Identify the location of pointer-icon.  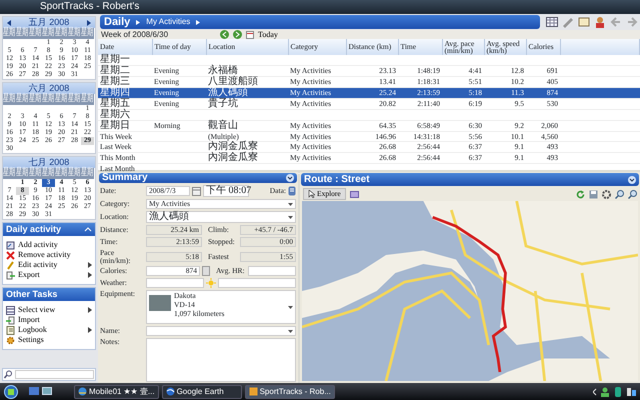
(311, 194).